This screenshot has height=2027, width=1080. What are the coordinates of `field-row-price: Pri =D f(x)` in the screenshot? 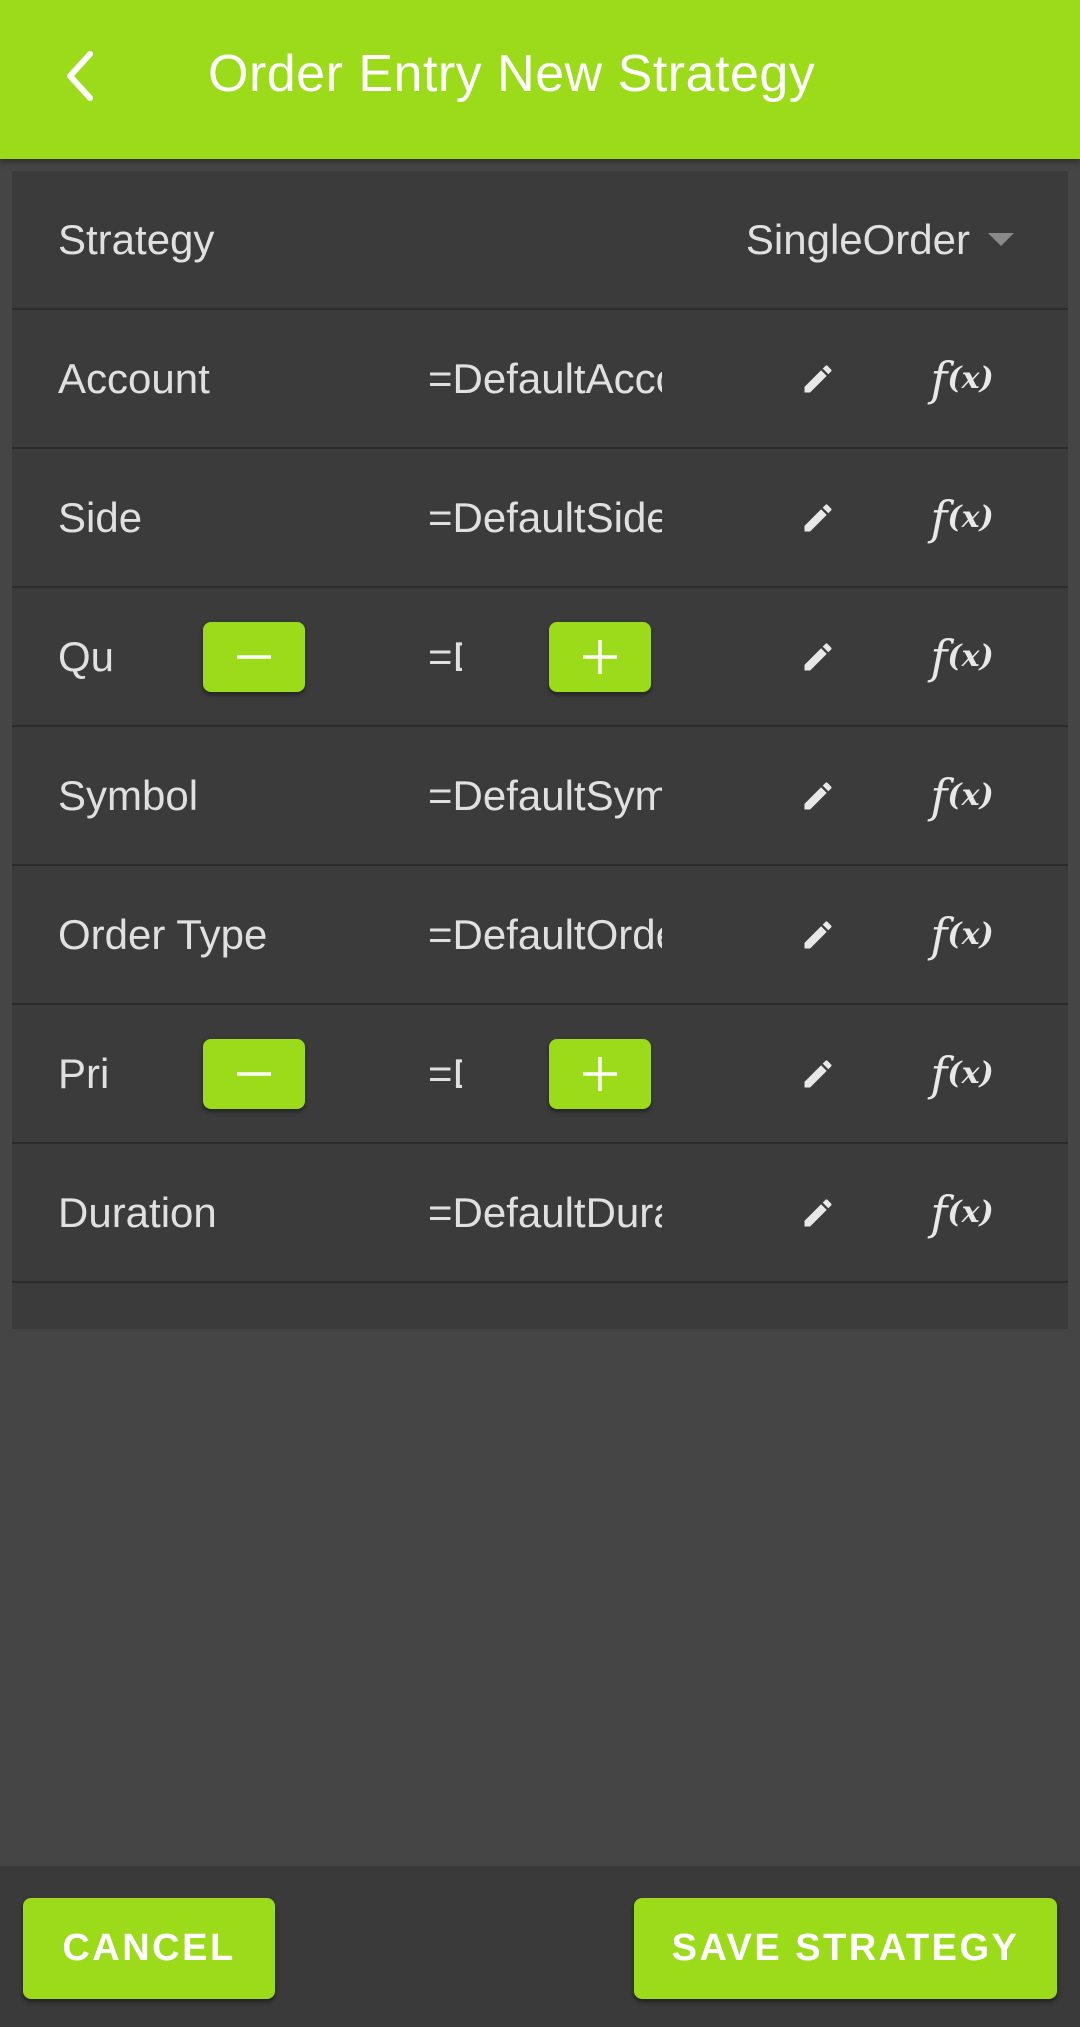 It's located at (540, 1074).